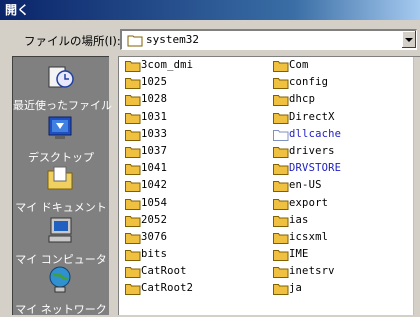 The height and width of the screenshot is (317, 420). Describe the element at coordinates (154, 82) in the screenshot. I see `file-name: 1025` at that location.